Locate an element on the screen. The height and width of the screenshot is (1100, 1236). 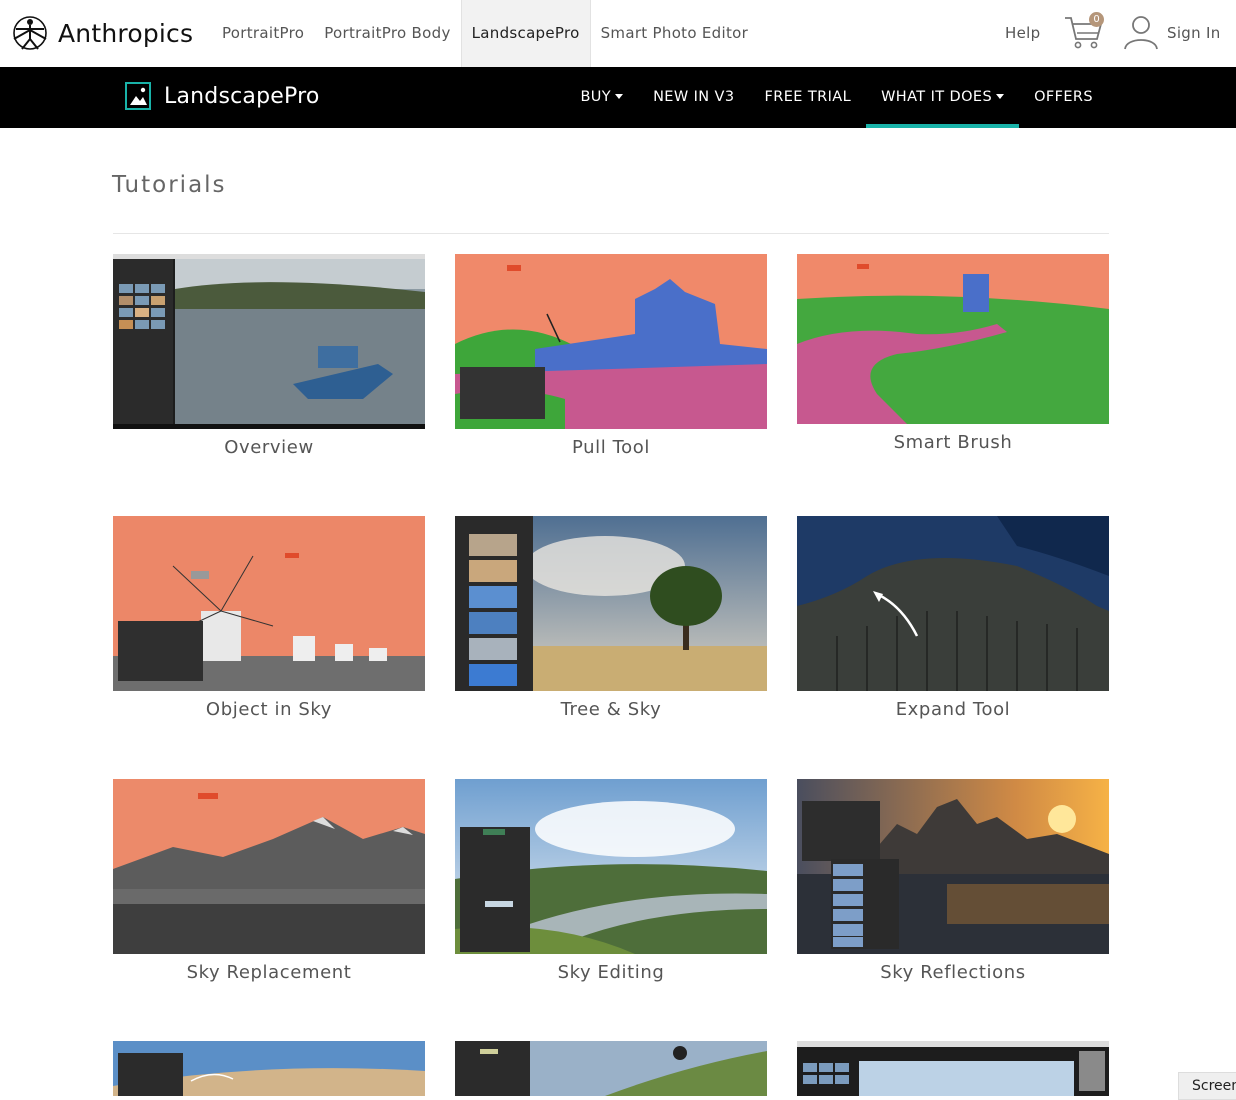
help-link: Help is located at coordinates (1022, 33).